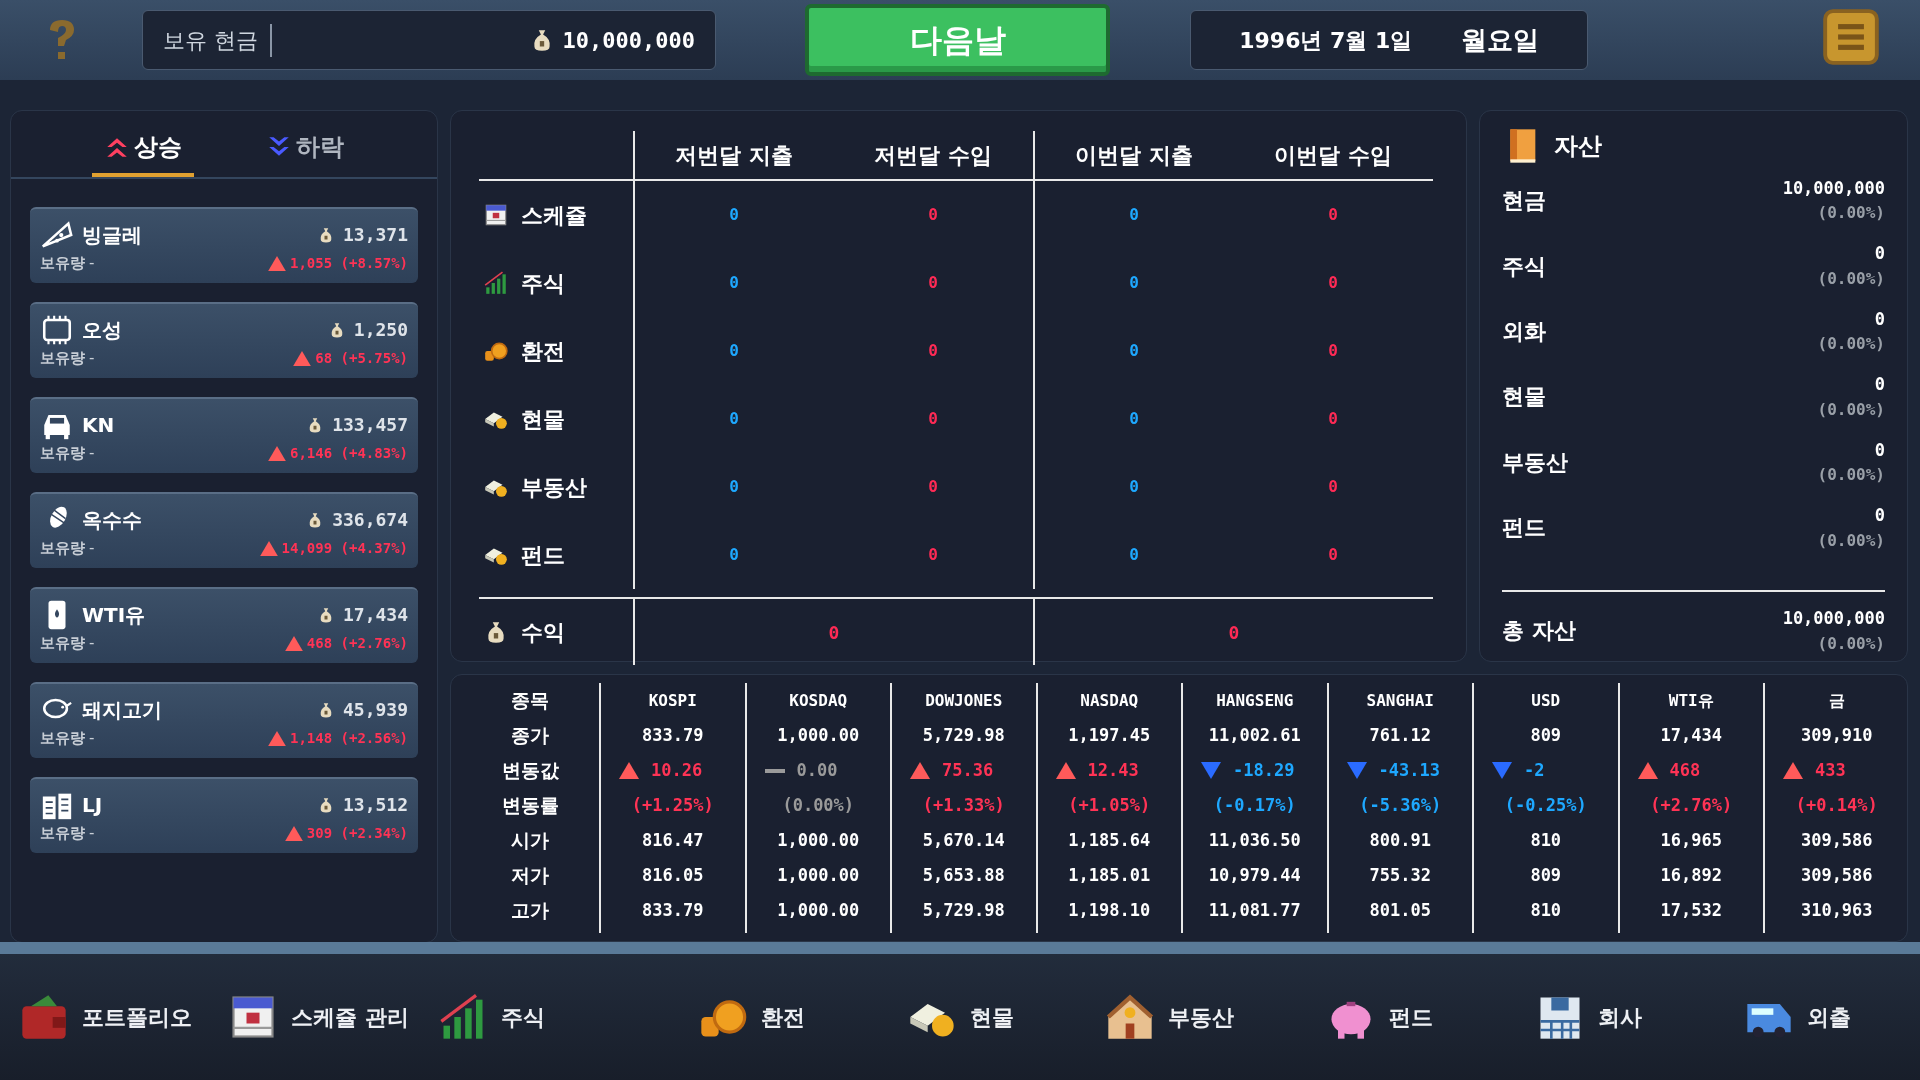 This screenshot has height=1080, width=1920. I want to click on tab: 상승, so click(143, 153).